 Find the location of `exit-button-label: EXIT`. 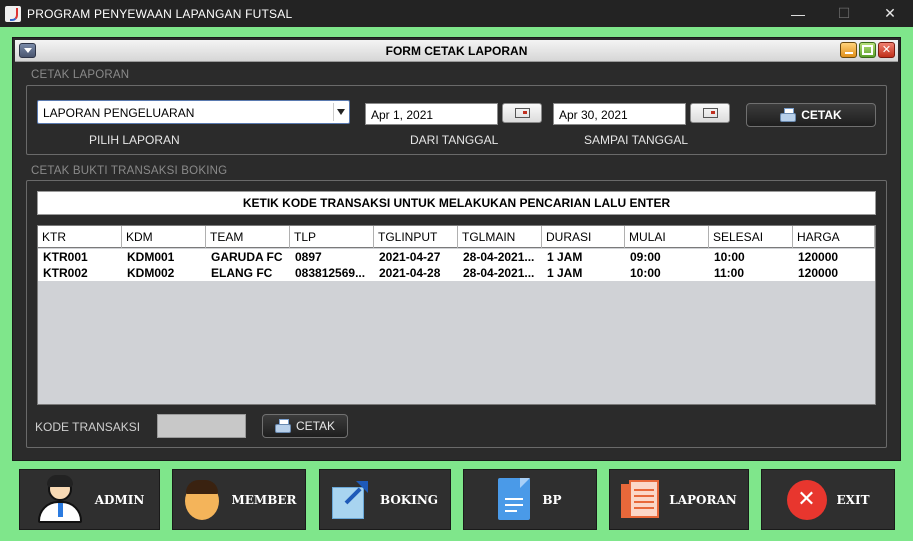

exit-button-label: EXIT is located at coordinates (853, 499).